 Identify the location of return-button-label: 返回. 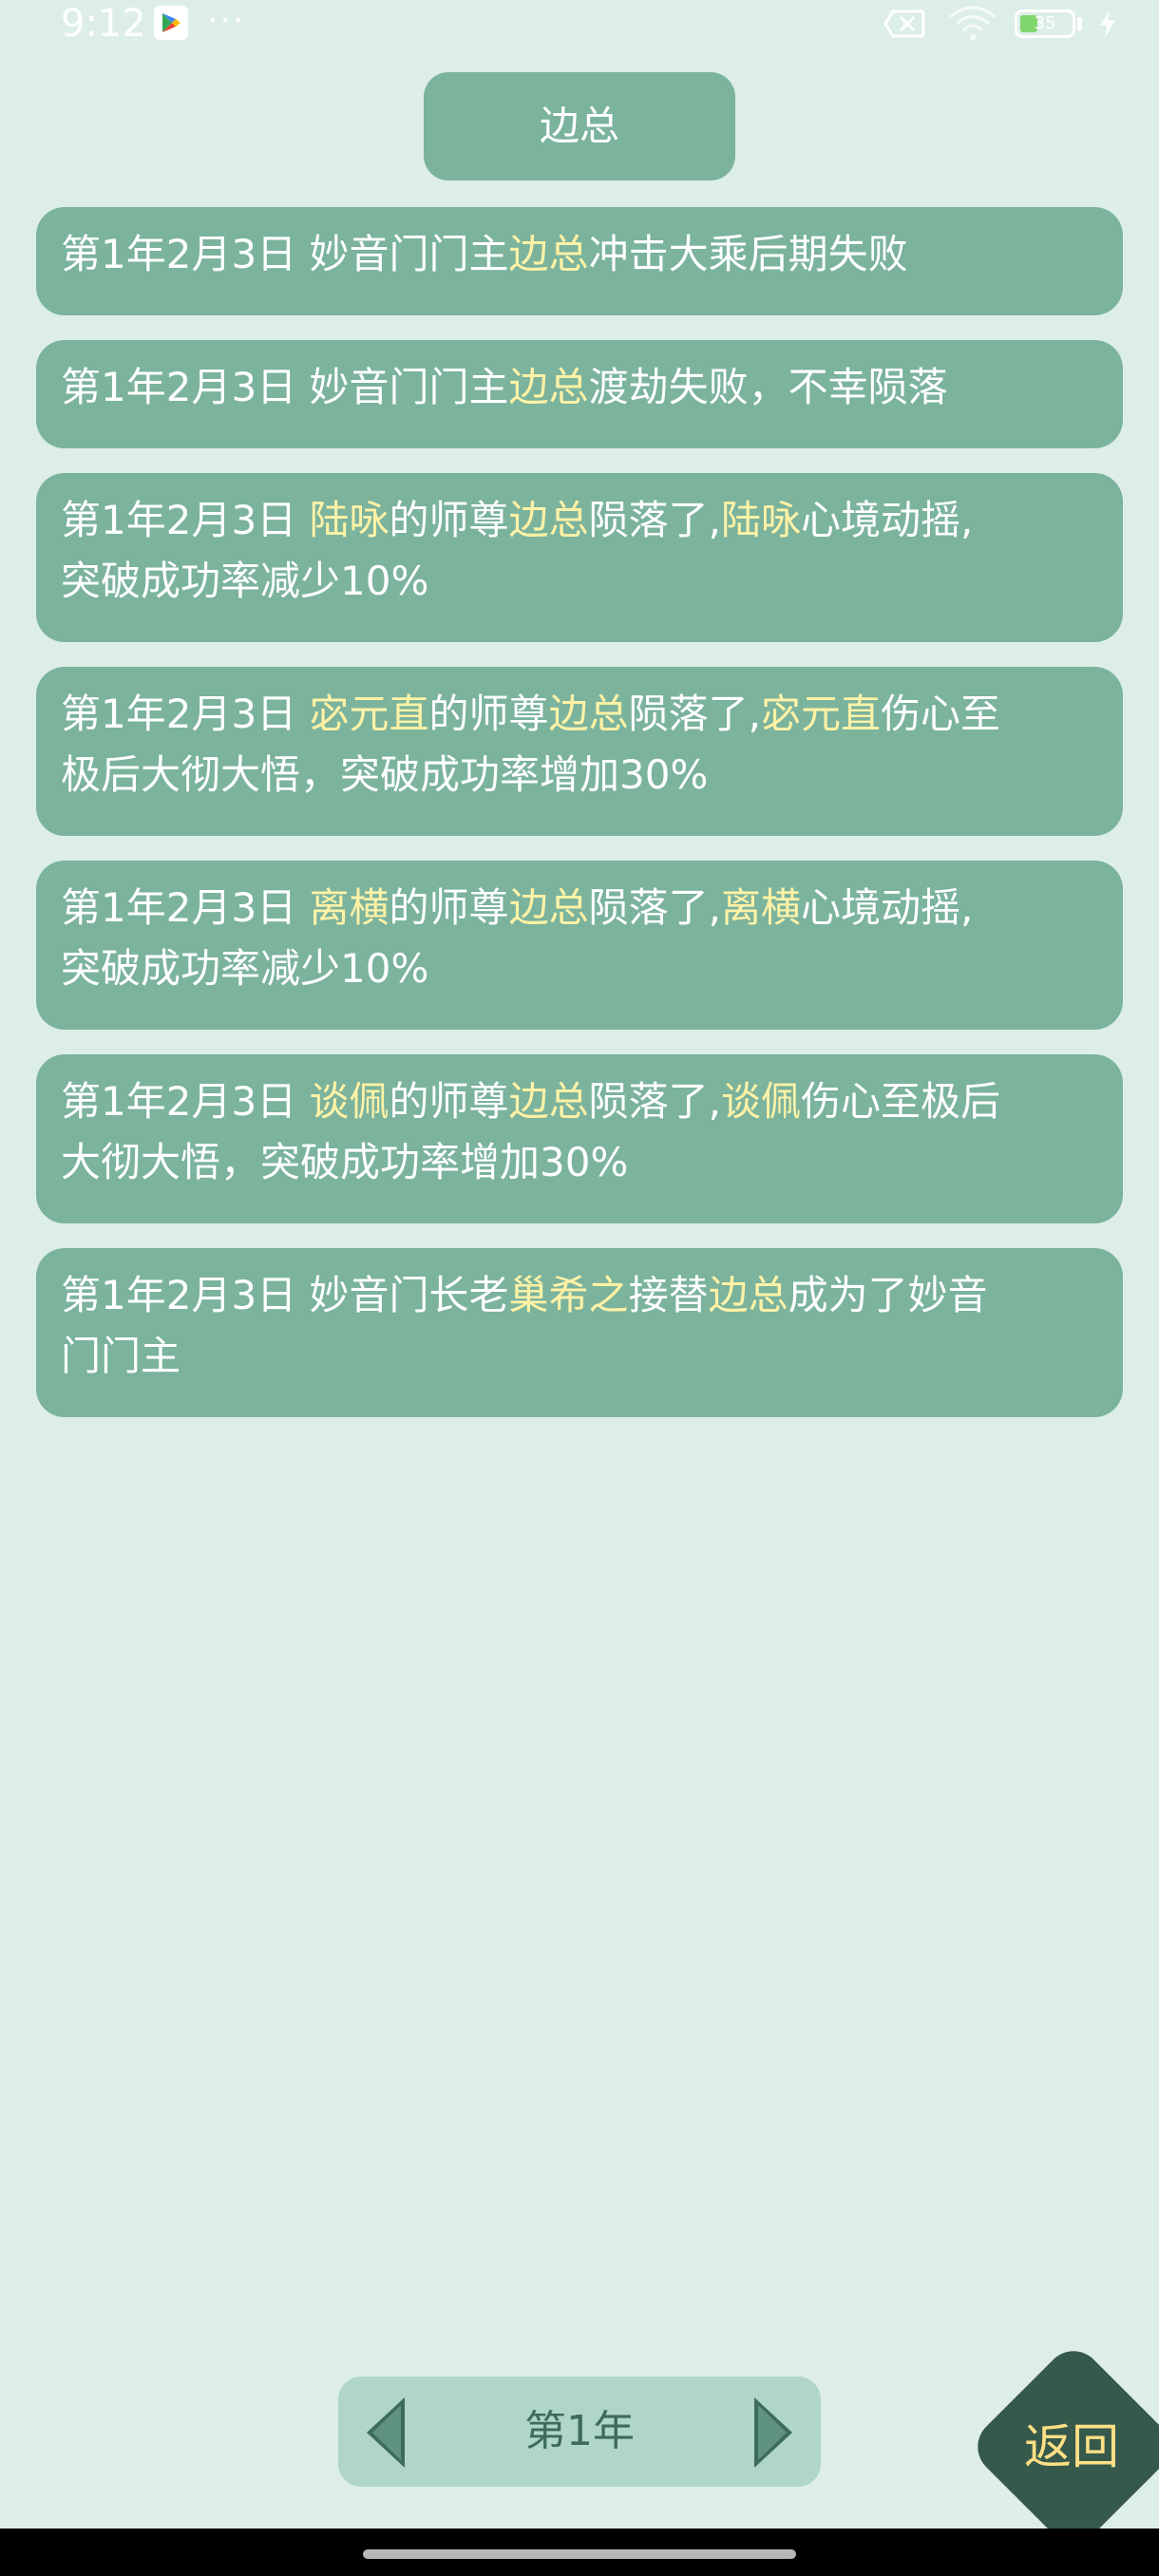
(1071, 2446).